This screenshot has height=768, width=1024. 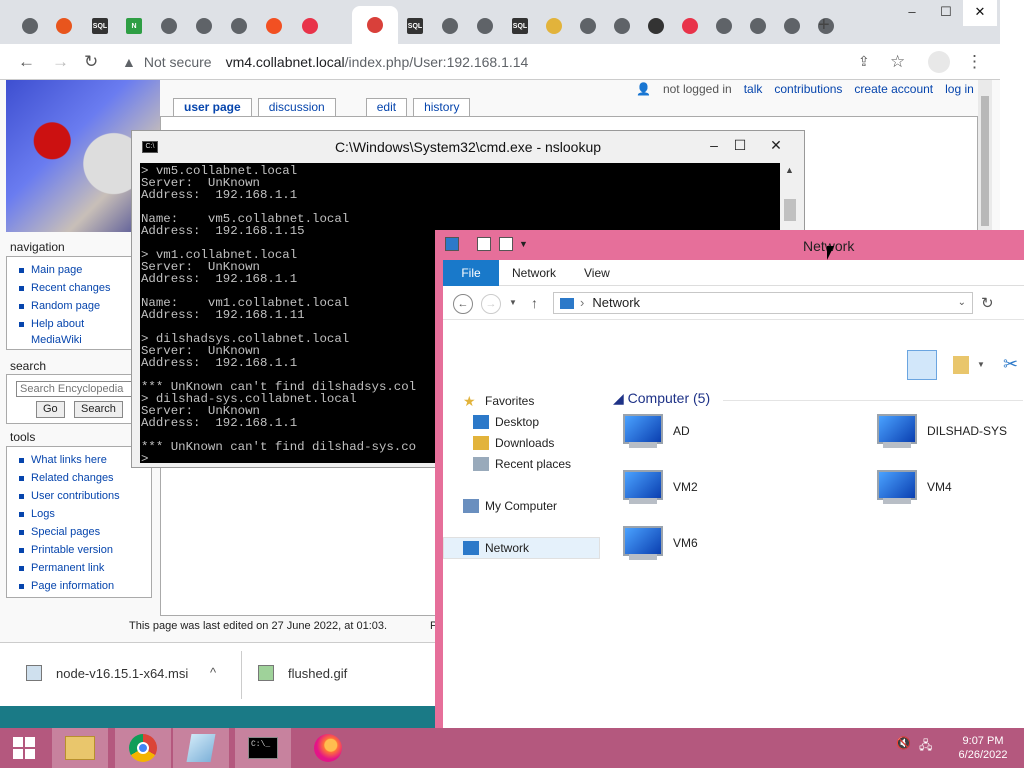 What do you see at coordinates (213, 672) in the screenshot?
I see `chevron-up-icon: ^` at bounding box center [213, 672].